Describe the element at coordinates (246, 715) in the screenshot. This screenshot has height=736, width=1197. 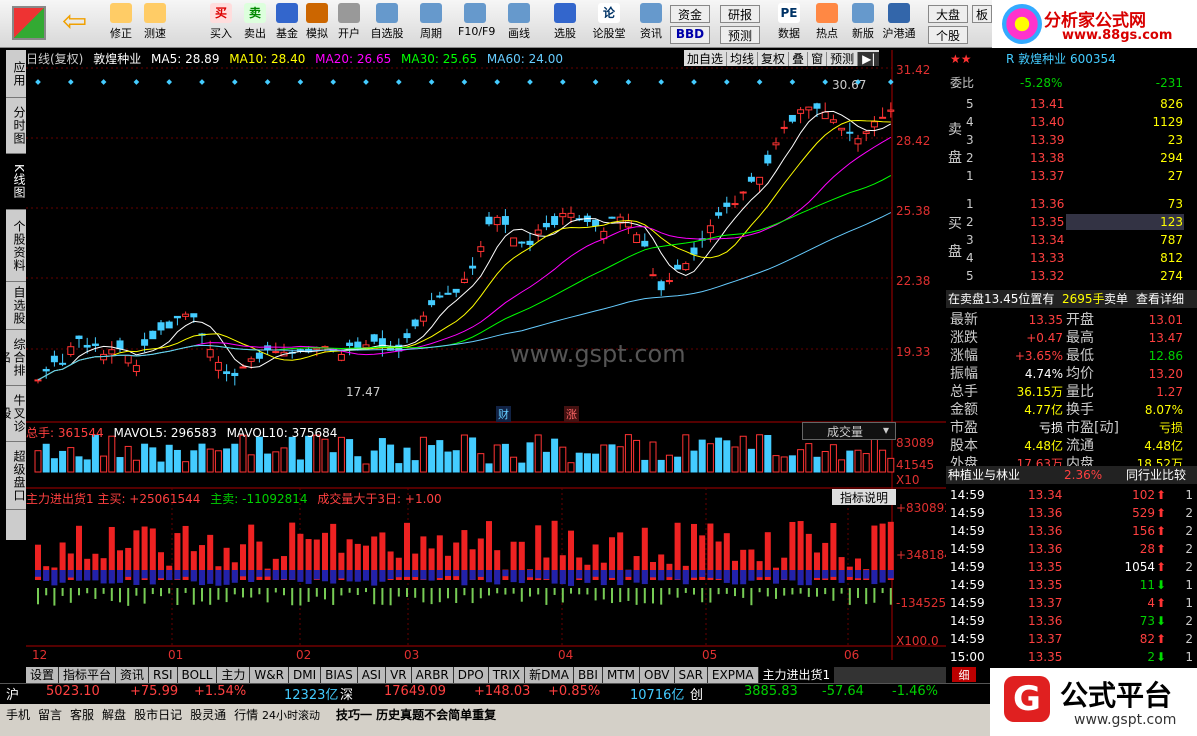
I see `footer-item-6: 行情` at that location.